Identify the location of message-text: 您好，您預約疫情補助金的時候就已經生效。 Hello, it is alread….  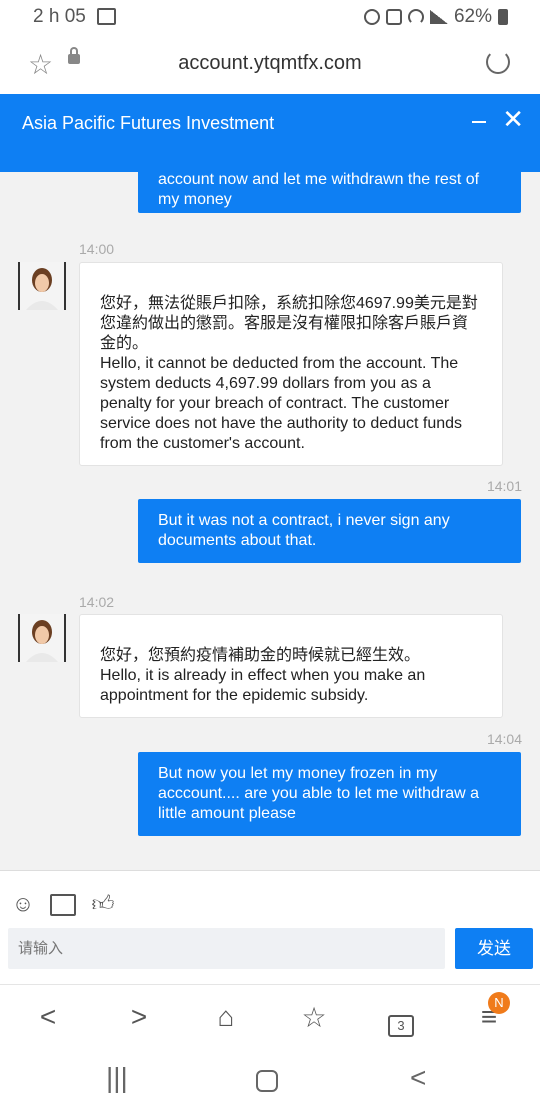
(263, 675).